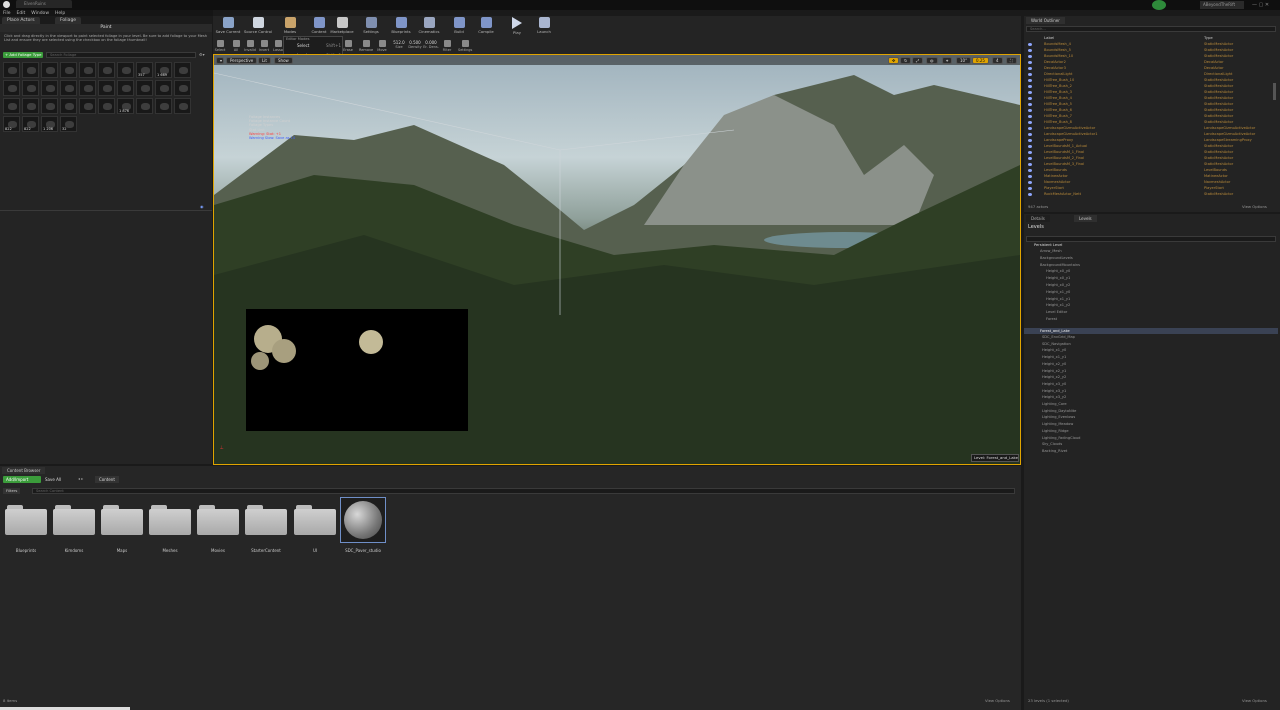 The height and width of the screenshot is (710, 1280). Describe the element at coordinates (1011, 60) in the screenshot. I see `maximize-icon: ⛶` at that location.